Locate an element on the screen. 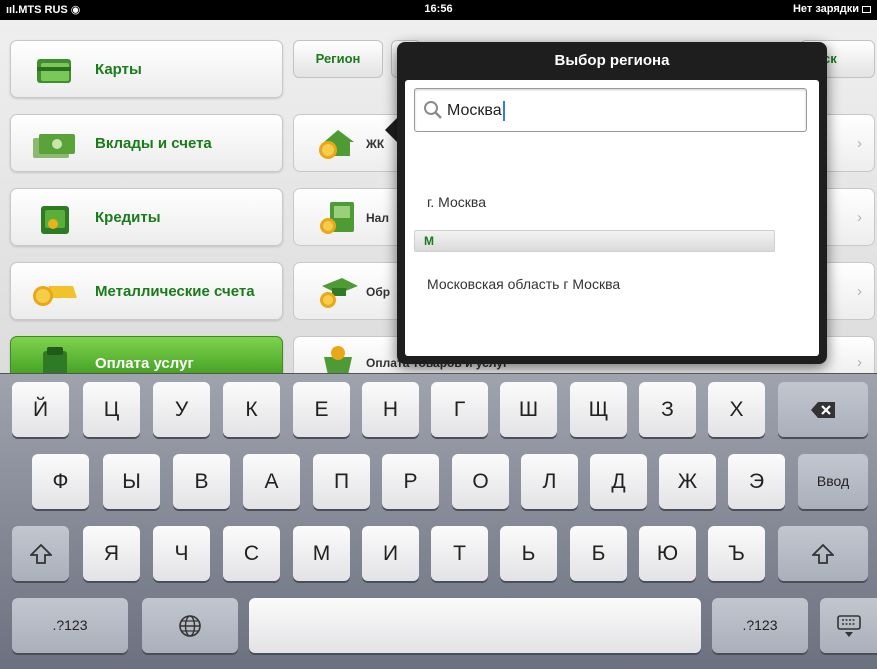  gold-bars-icon is located at coordinates (55, 296).